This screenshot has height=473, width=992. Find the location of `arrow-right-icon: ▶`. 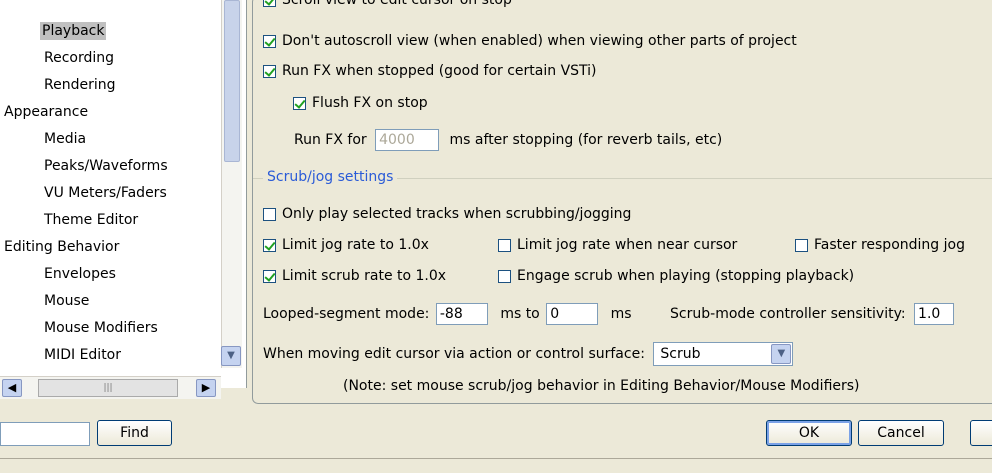

arrow-right-icon: ▶ is located at coordinates (206, 388).